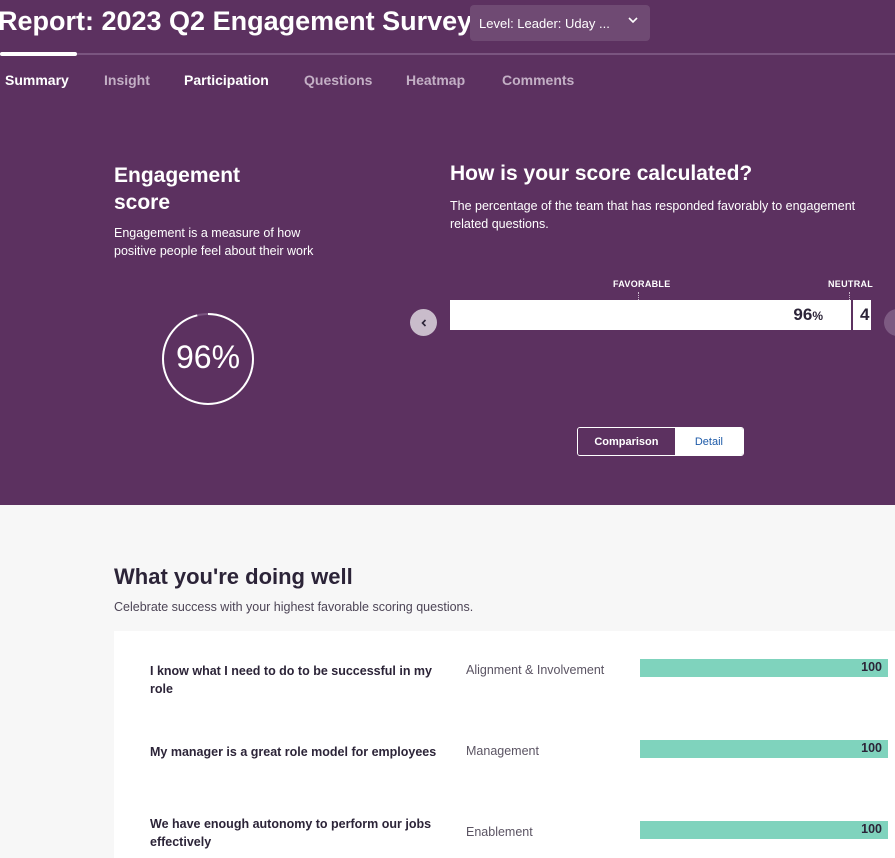 This screenshot has height=858, width=895. Describe the element at coordinates (650, 315) in the screenshot. I see `favorable-segment: 96%` at that location.